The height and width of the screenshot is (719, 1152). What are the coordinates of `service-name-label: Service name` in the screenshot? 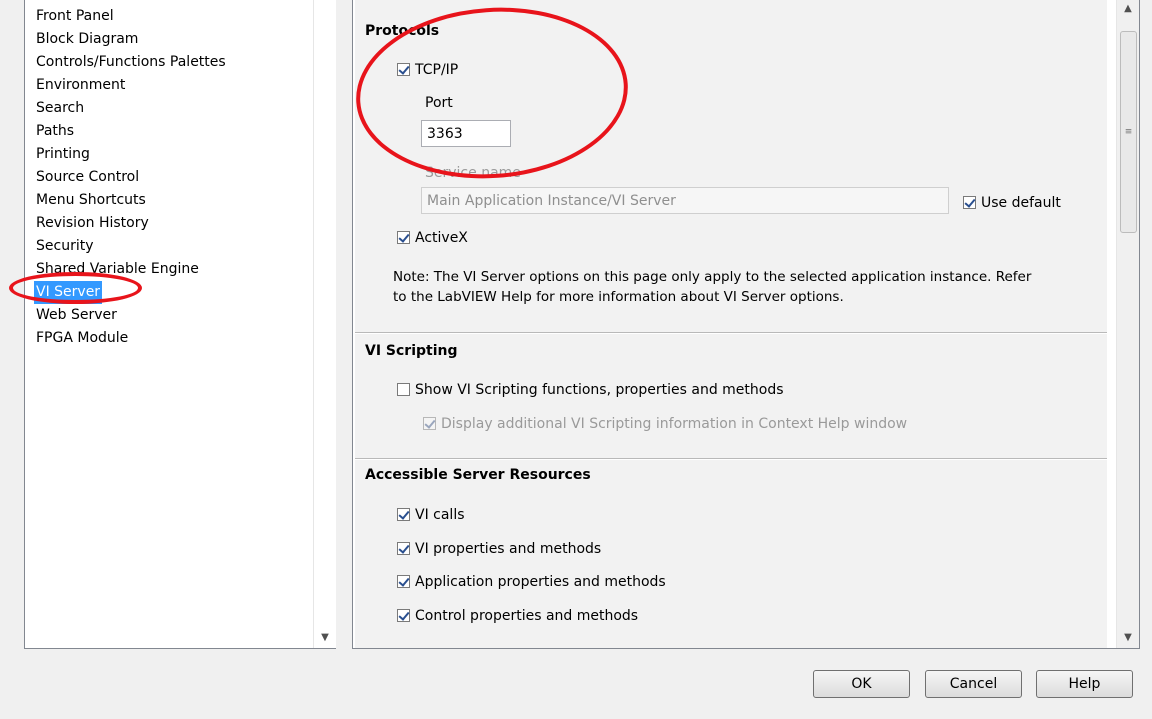 It's located at (473, 173).